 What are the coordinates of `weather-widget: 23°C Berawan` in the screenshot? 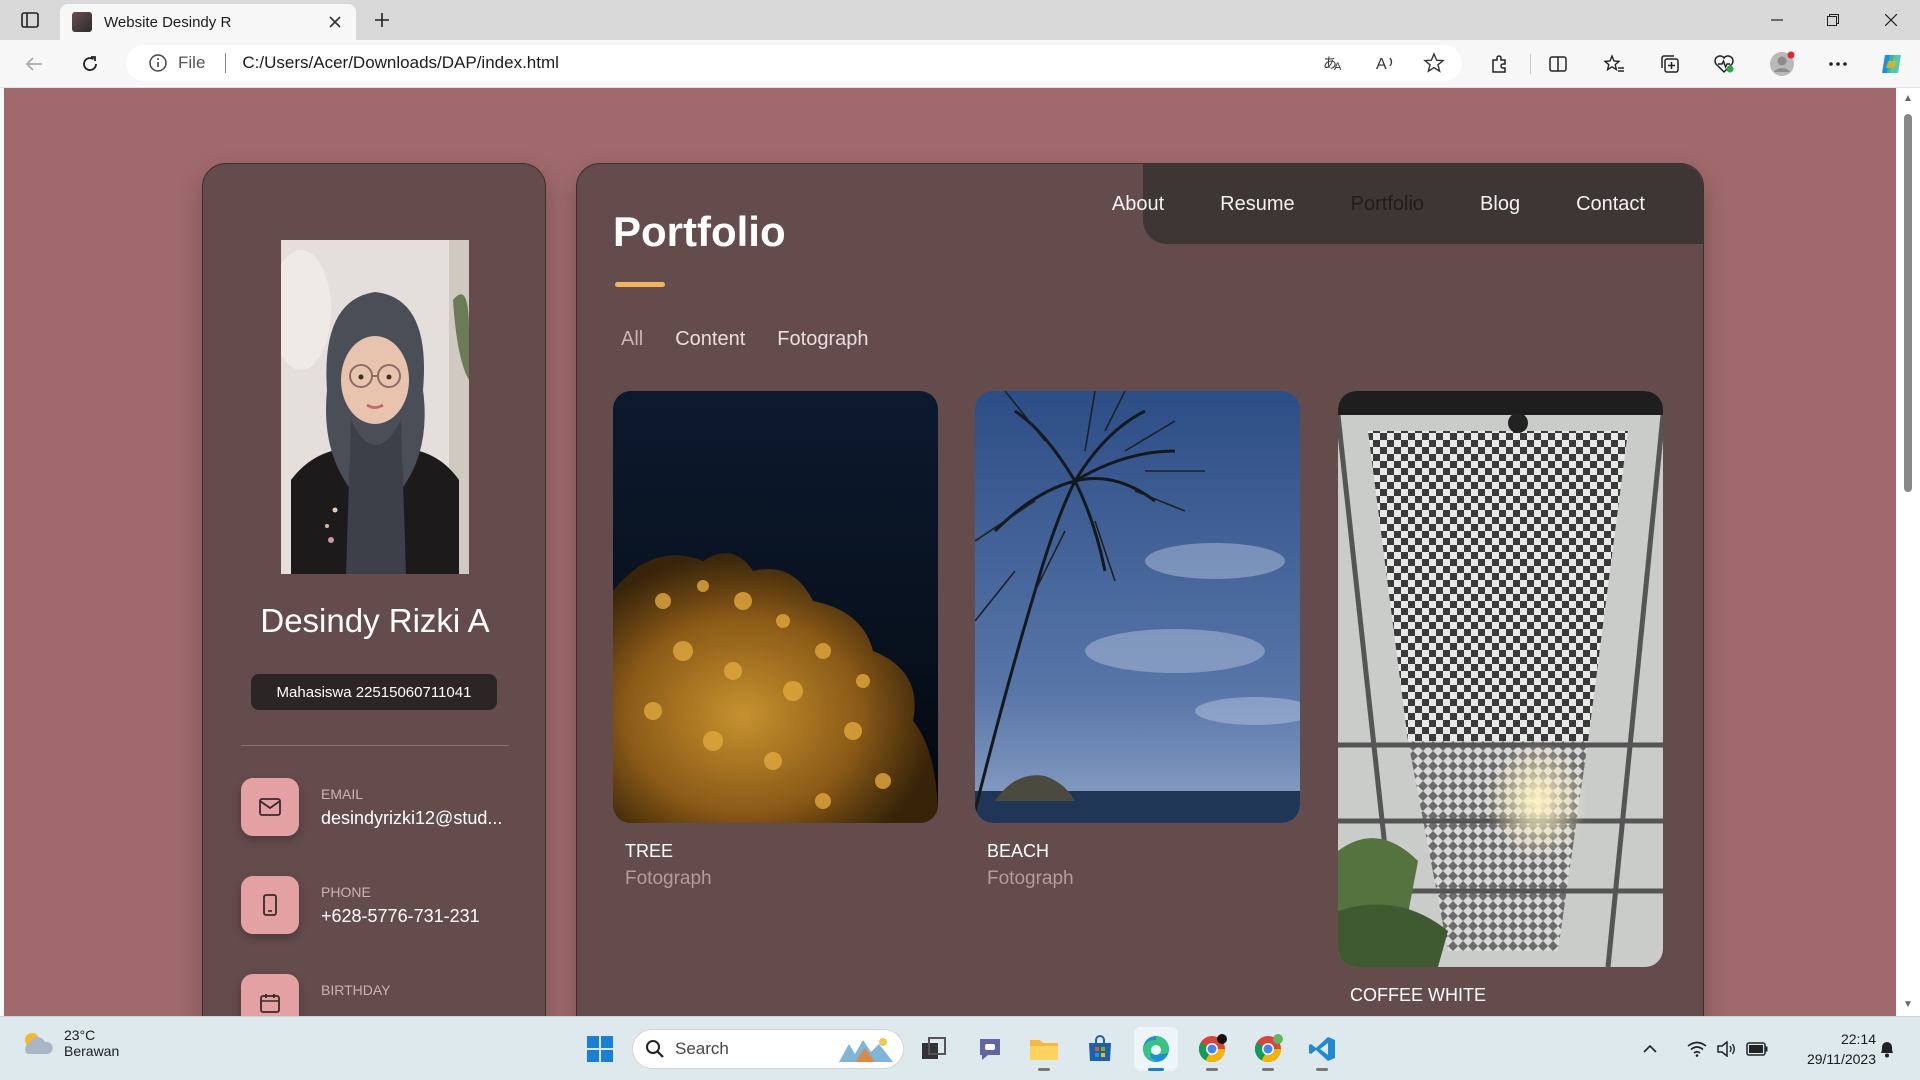 It's located at (69, 1043).